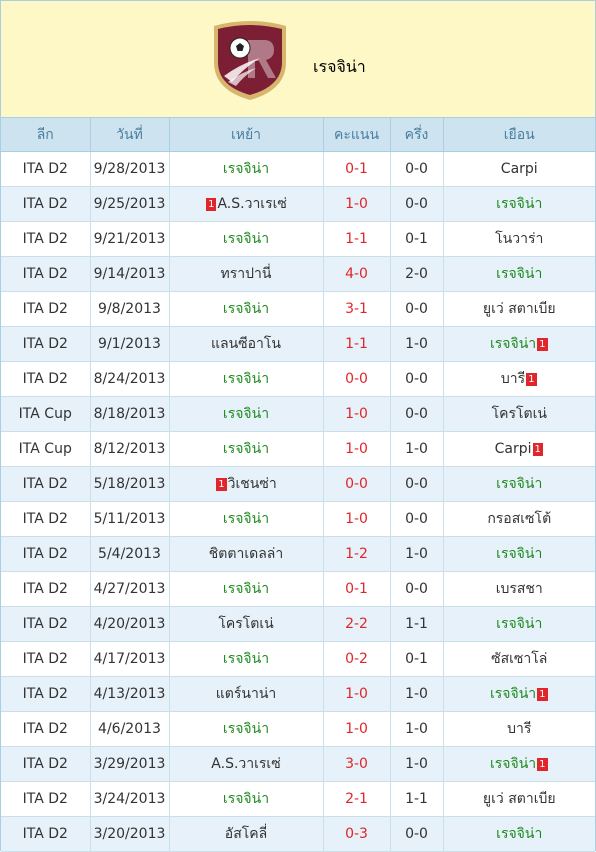  What do you see at coordinates (130, 239) in the screenshot?
I see `cell-date: 9/21/2013` at bounding box center [130, 239].